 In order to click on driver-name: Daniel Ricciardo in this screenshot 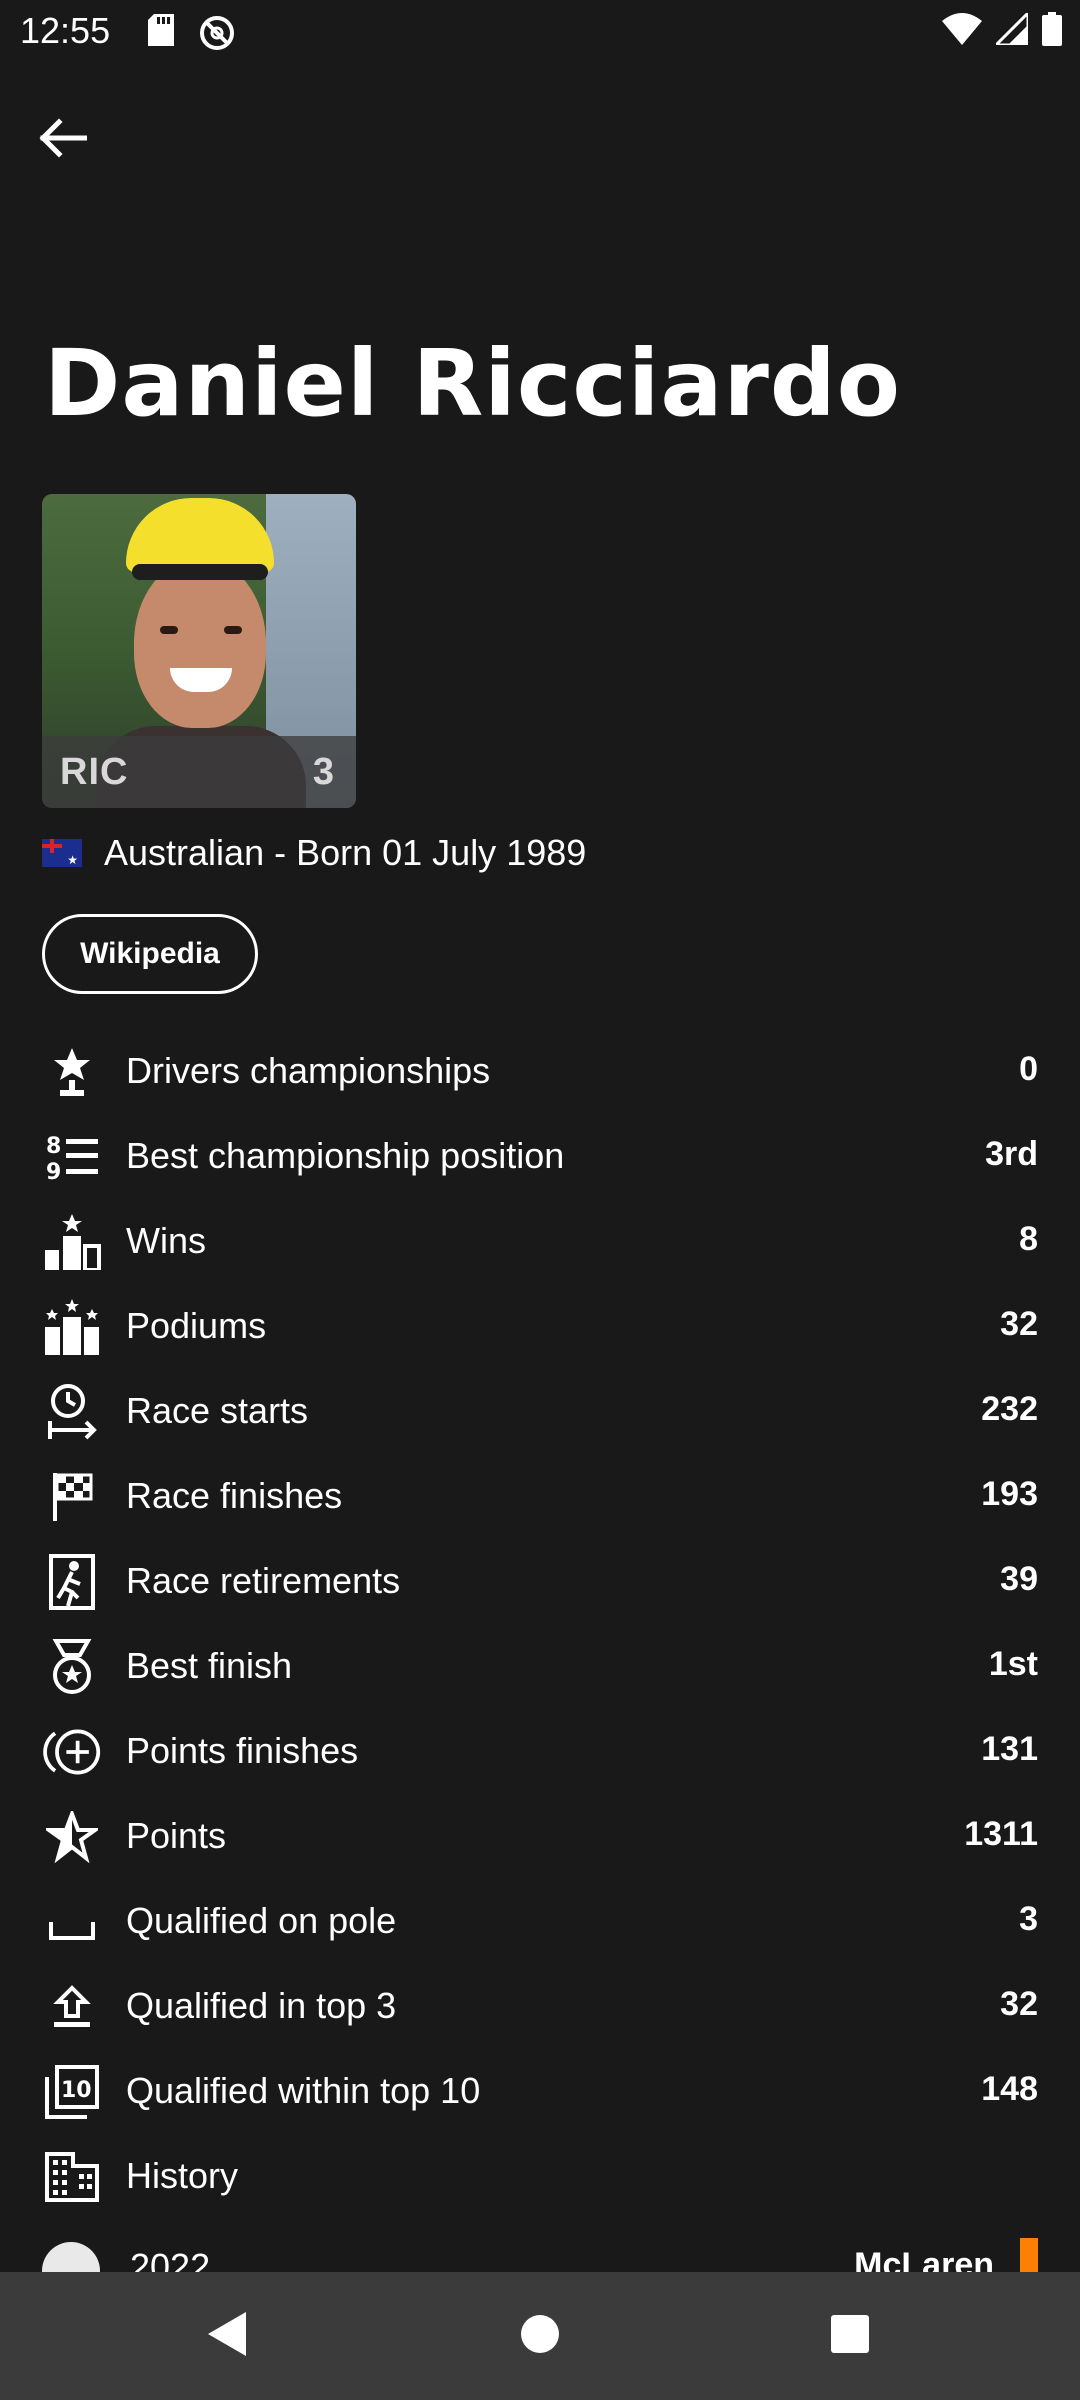, I will do `click(472, 383)`.